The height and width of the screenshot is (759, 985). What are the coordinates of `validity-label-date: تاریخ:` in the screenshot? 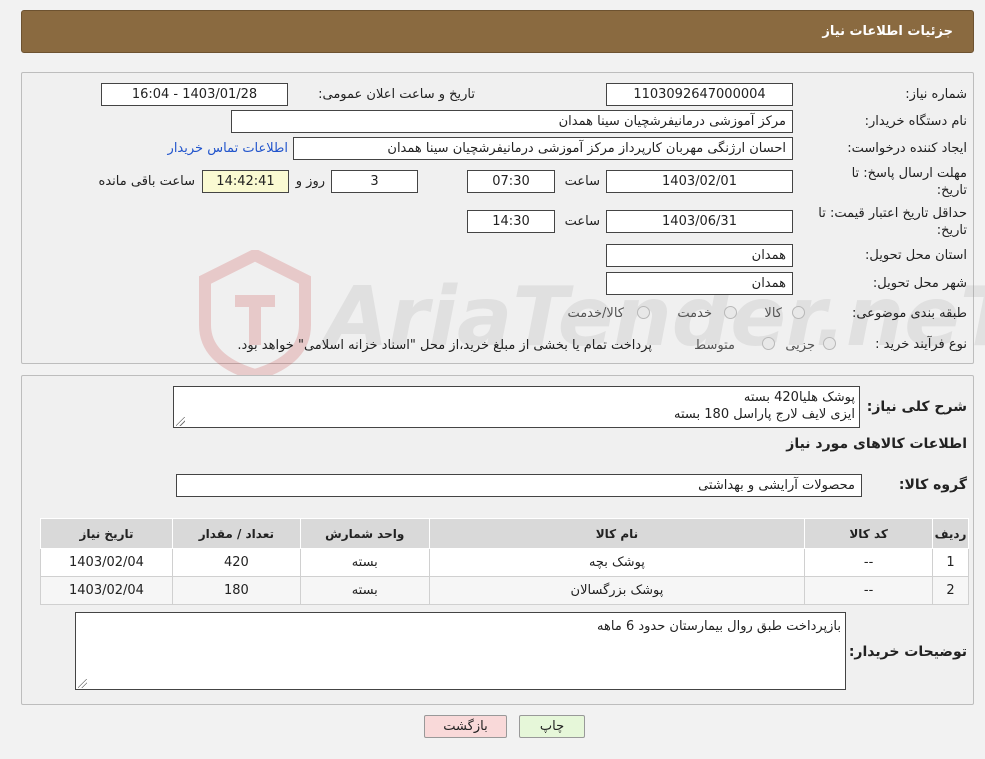 It's located at (951, 230).